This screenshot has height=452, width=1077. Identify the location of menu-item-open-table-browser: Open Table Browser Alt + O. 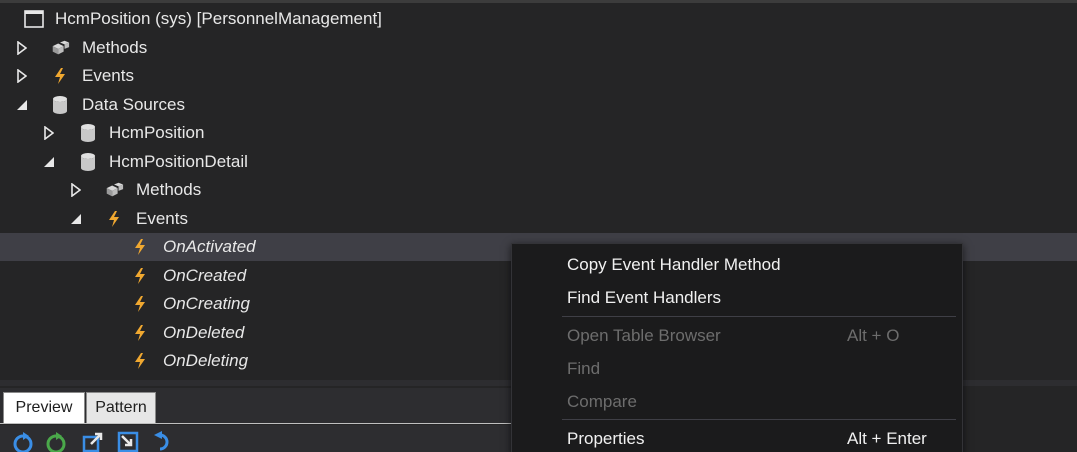
(737, 336).